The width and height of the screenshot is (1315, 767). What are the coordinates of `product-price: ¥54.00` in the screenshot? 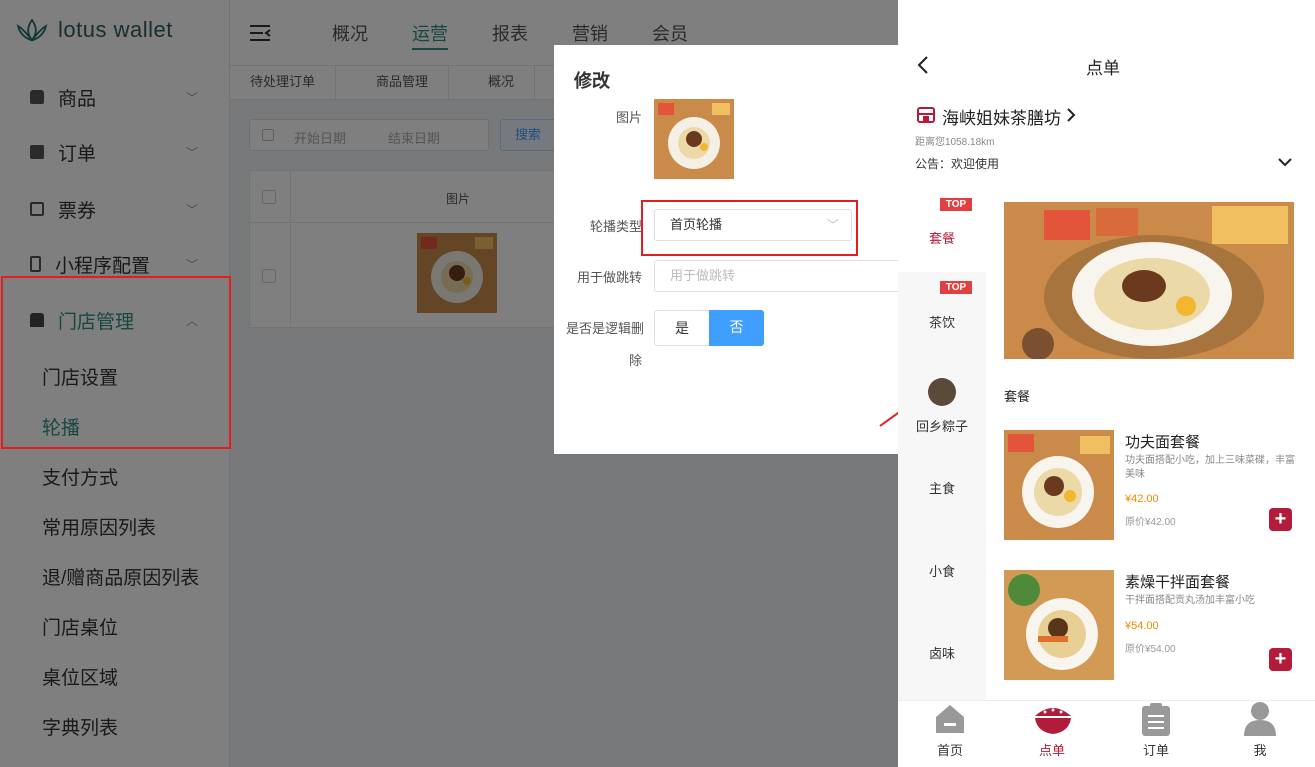 It's located at (1142, 626).